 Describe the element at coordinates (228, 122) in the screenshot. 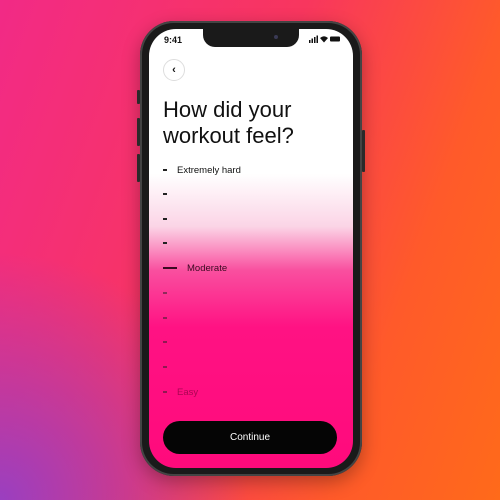

I see `page-title: How did your workout feel?` at that location.